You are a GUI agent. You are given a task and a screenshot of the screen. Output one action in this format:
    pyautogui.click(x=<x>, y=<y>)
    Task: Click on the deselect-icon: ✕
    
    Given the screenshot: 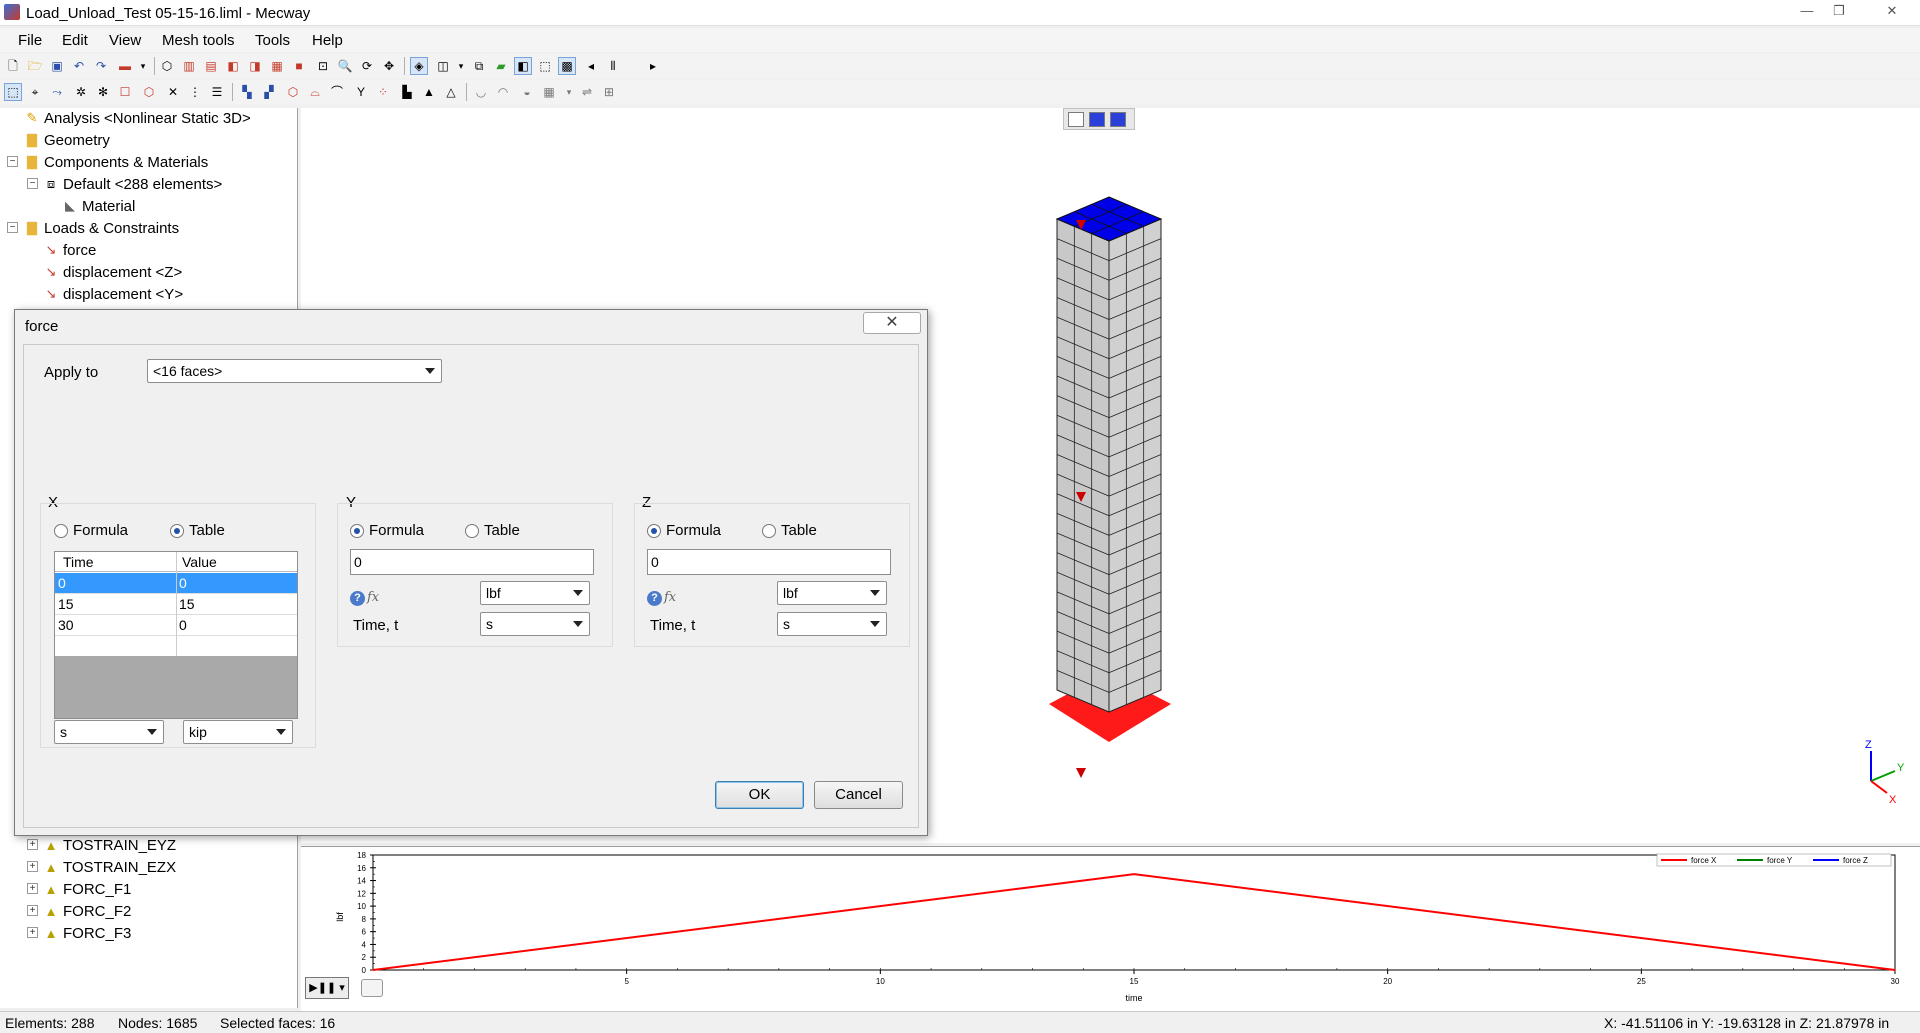 What is the action you would take?
    pyautogui.click(x=173, y=92)
    